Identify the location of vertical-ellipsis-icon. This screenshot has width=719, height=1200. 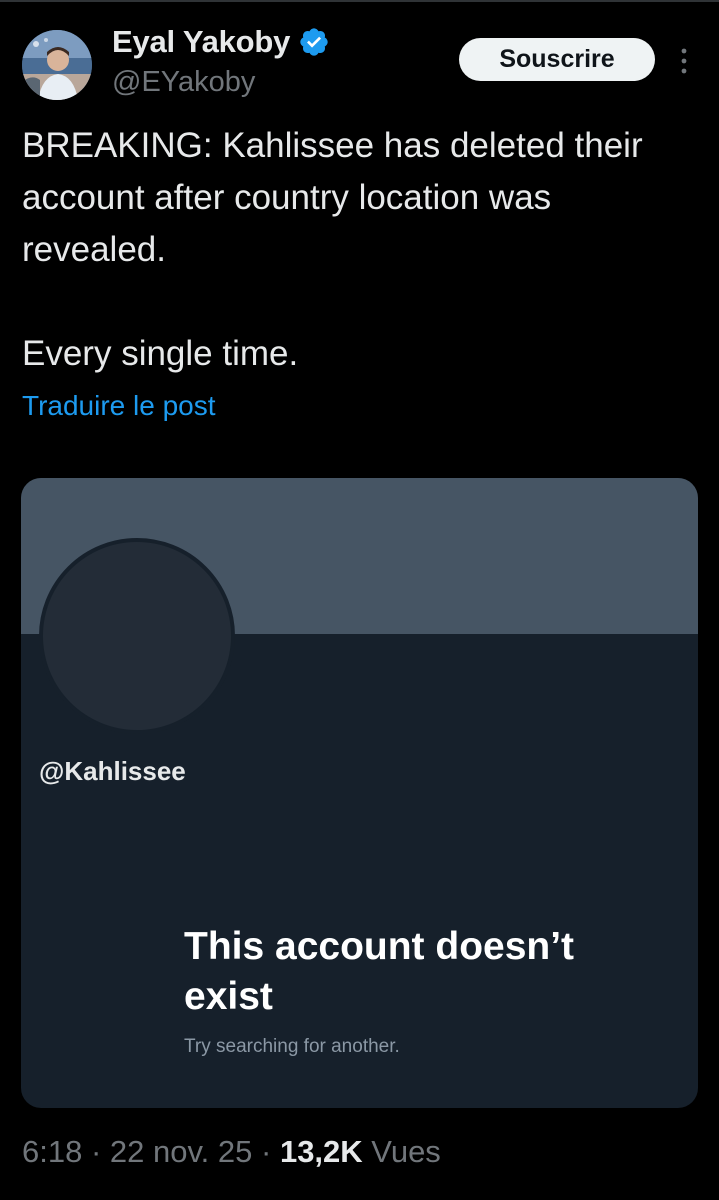
(684, 61).